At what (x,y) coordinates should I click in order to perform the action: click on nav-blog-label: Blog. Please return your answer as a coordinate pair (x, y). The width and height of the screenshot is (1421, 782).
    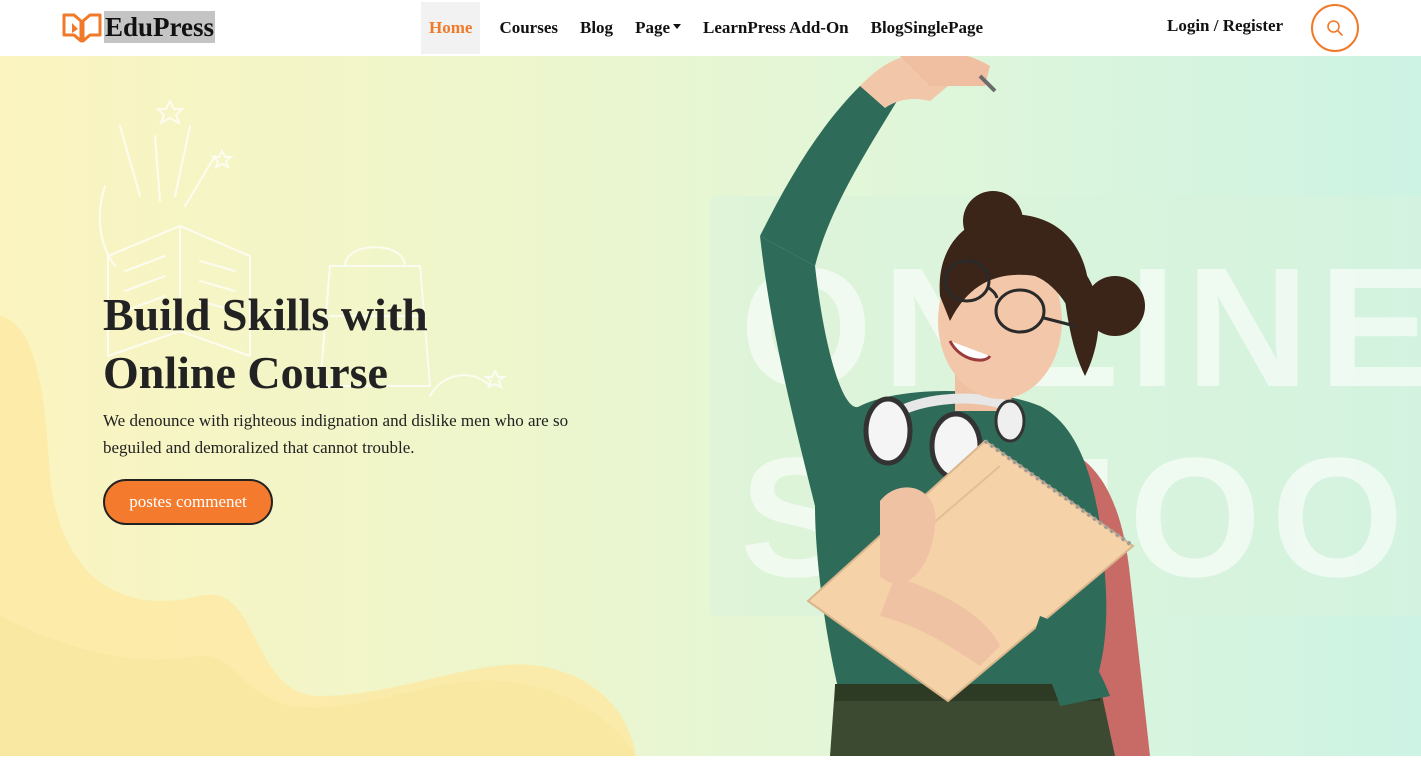
    Looking at the image, I should click on (597, 27).